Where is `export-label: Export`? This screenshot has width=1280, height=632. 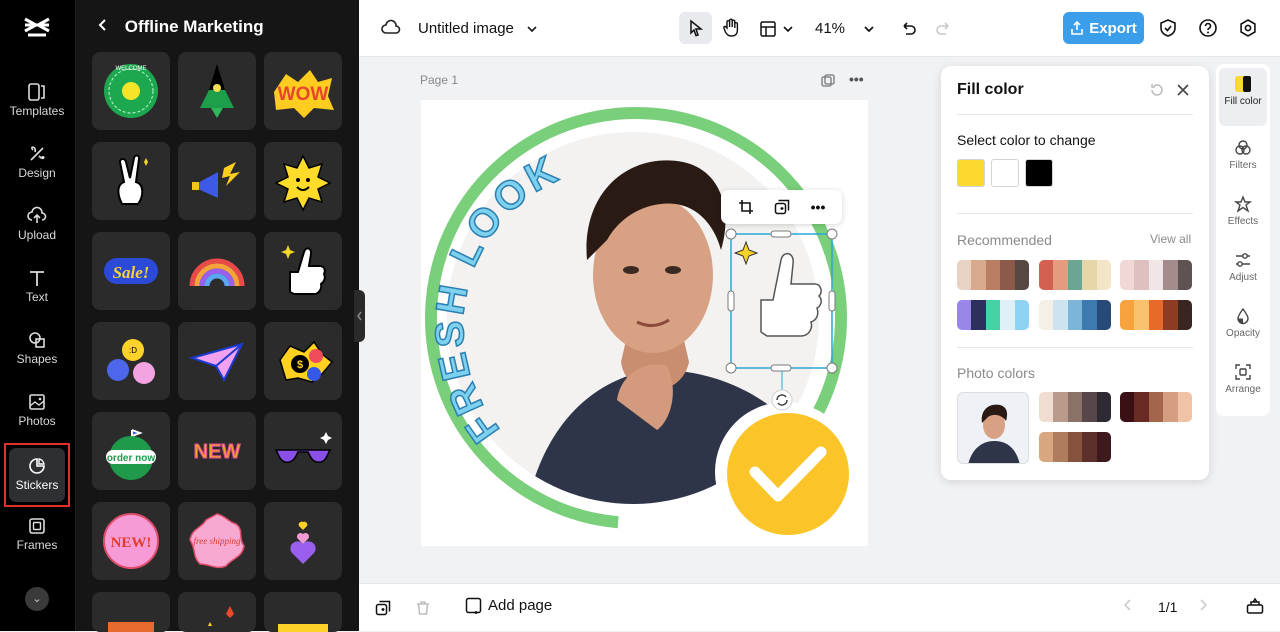
export-label: Export is located at coordinates (1113, 28).